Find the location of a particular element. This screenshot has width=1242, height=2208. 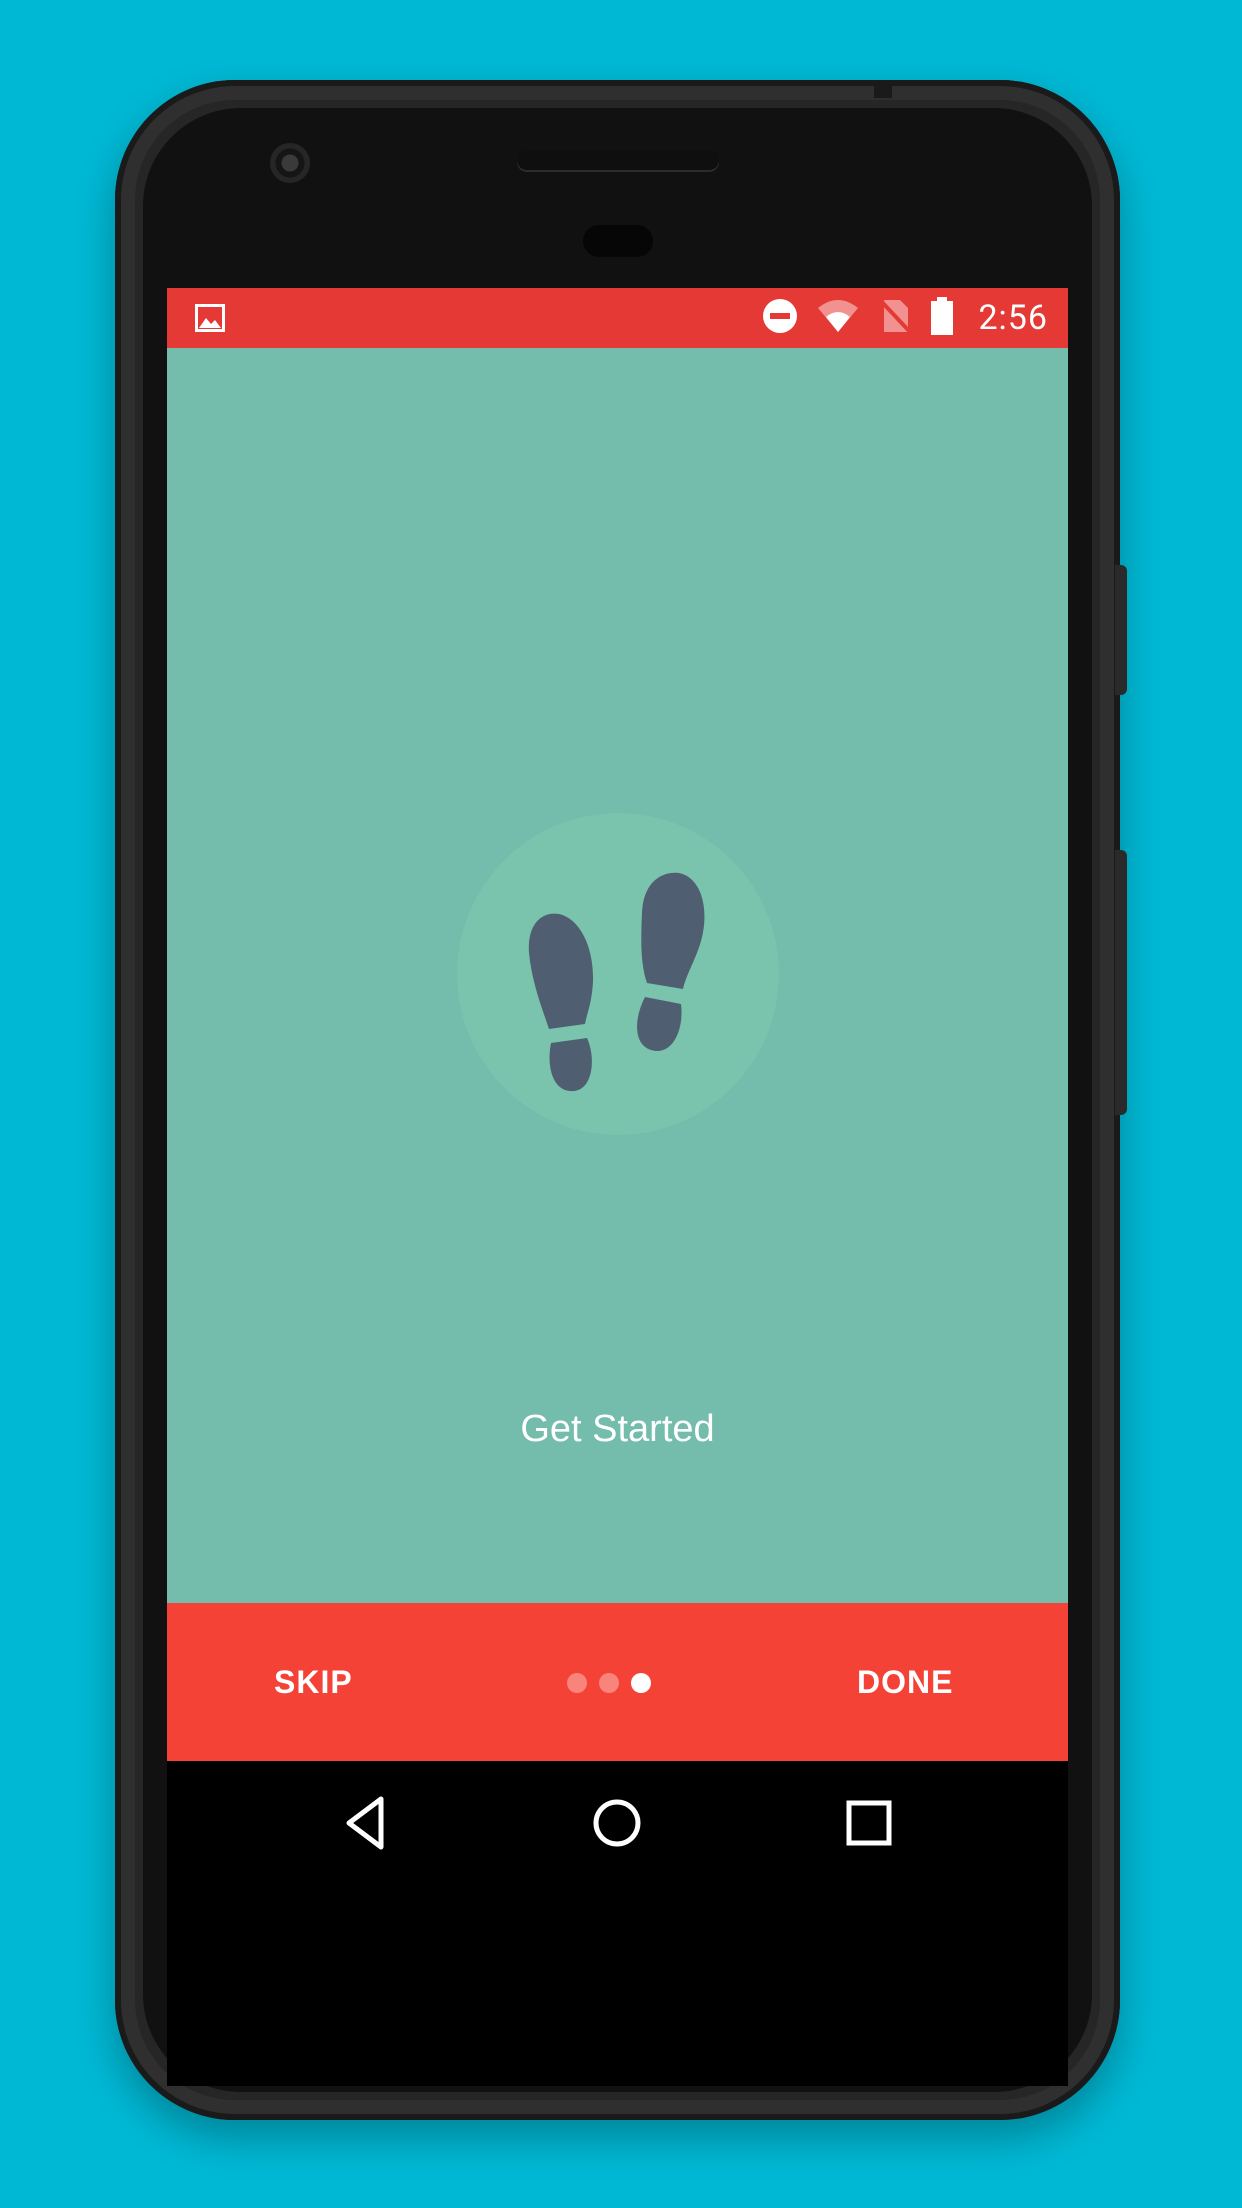

earpiece-speaker is located at coordinates (618, 160).